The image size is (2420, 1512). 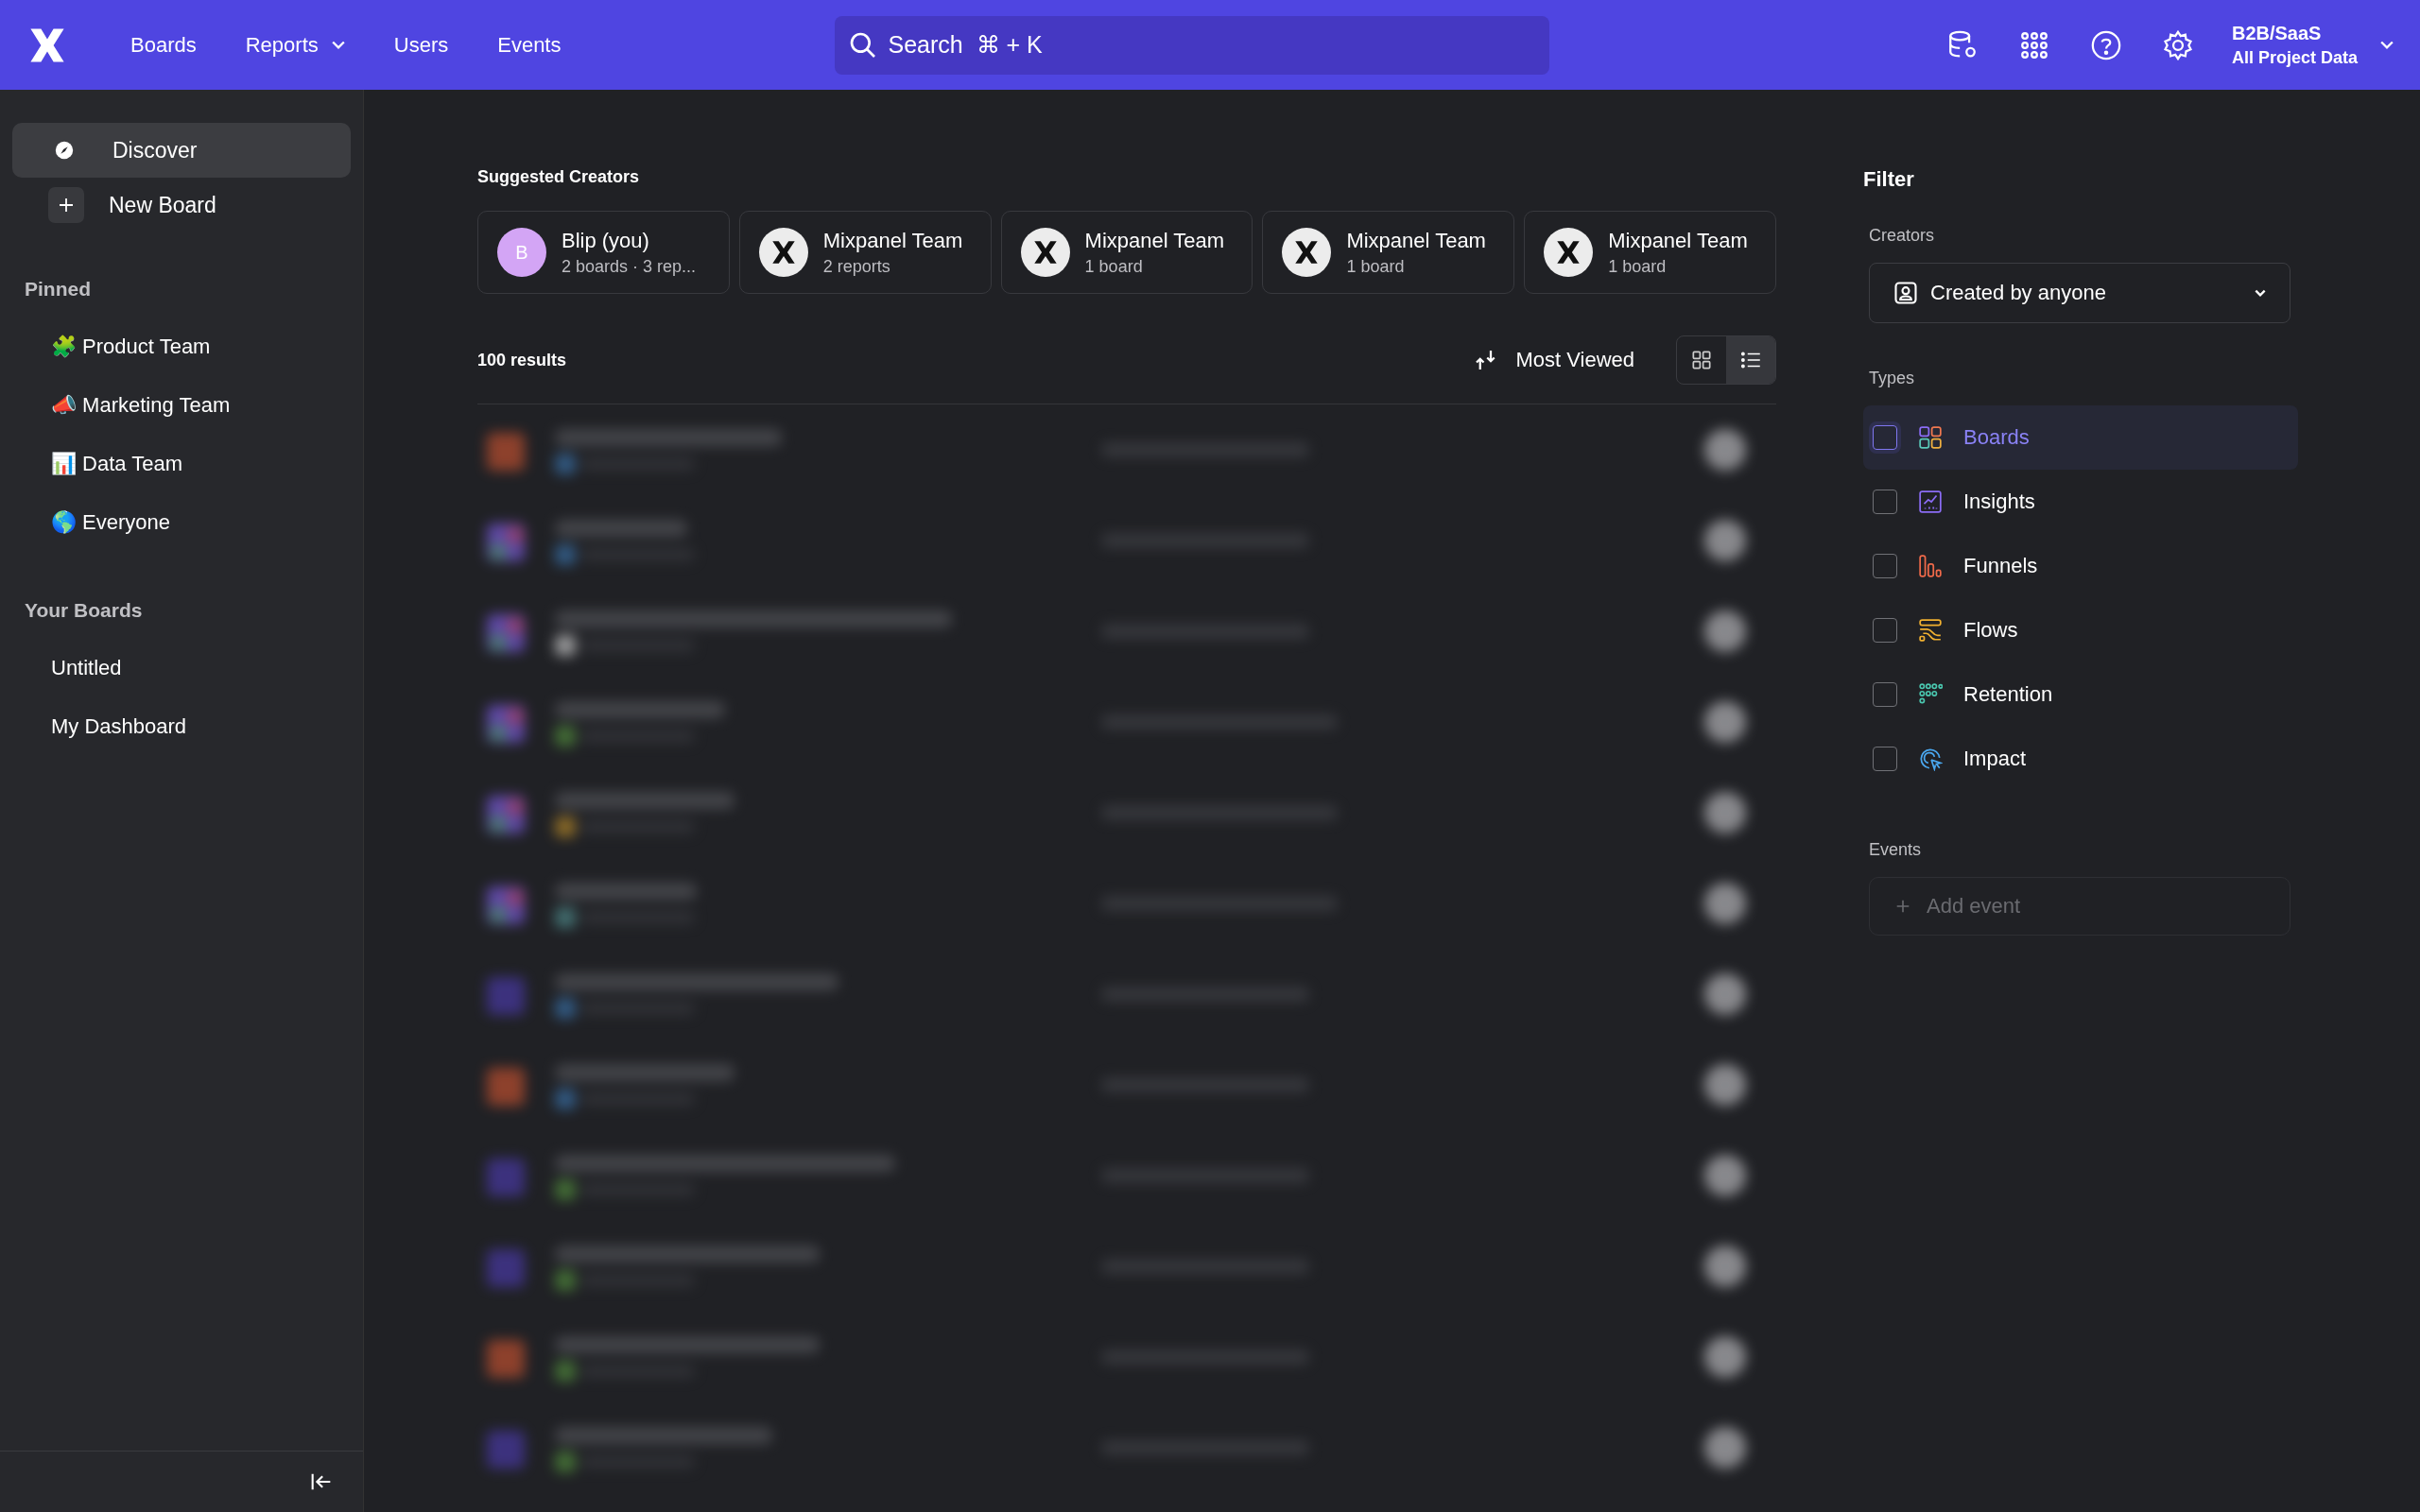 I want to click on type-option: Retention, so click(x=2080, y=694).